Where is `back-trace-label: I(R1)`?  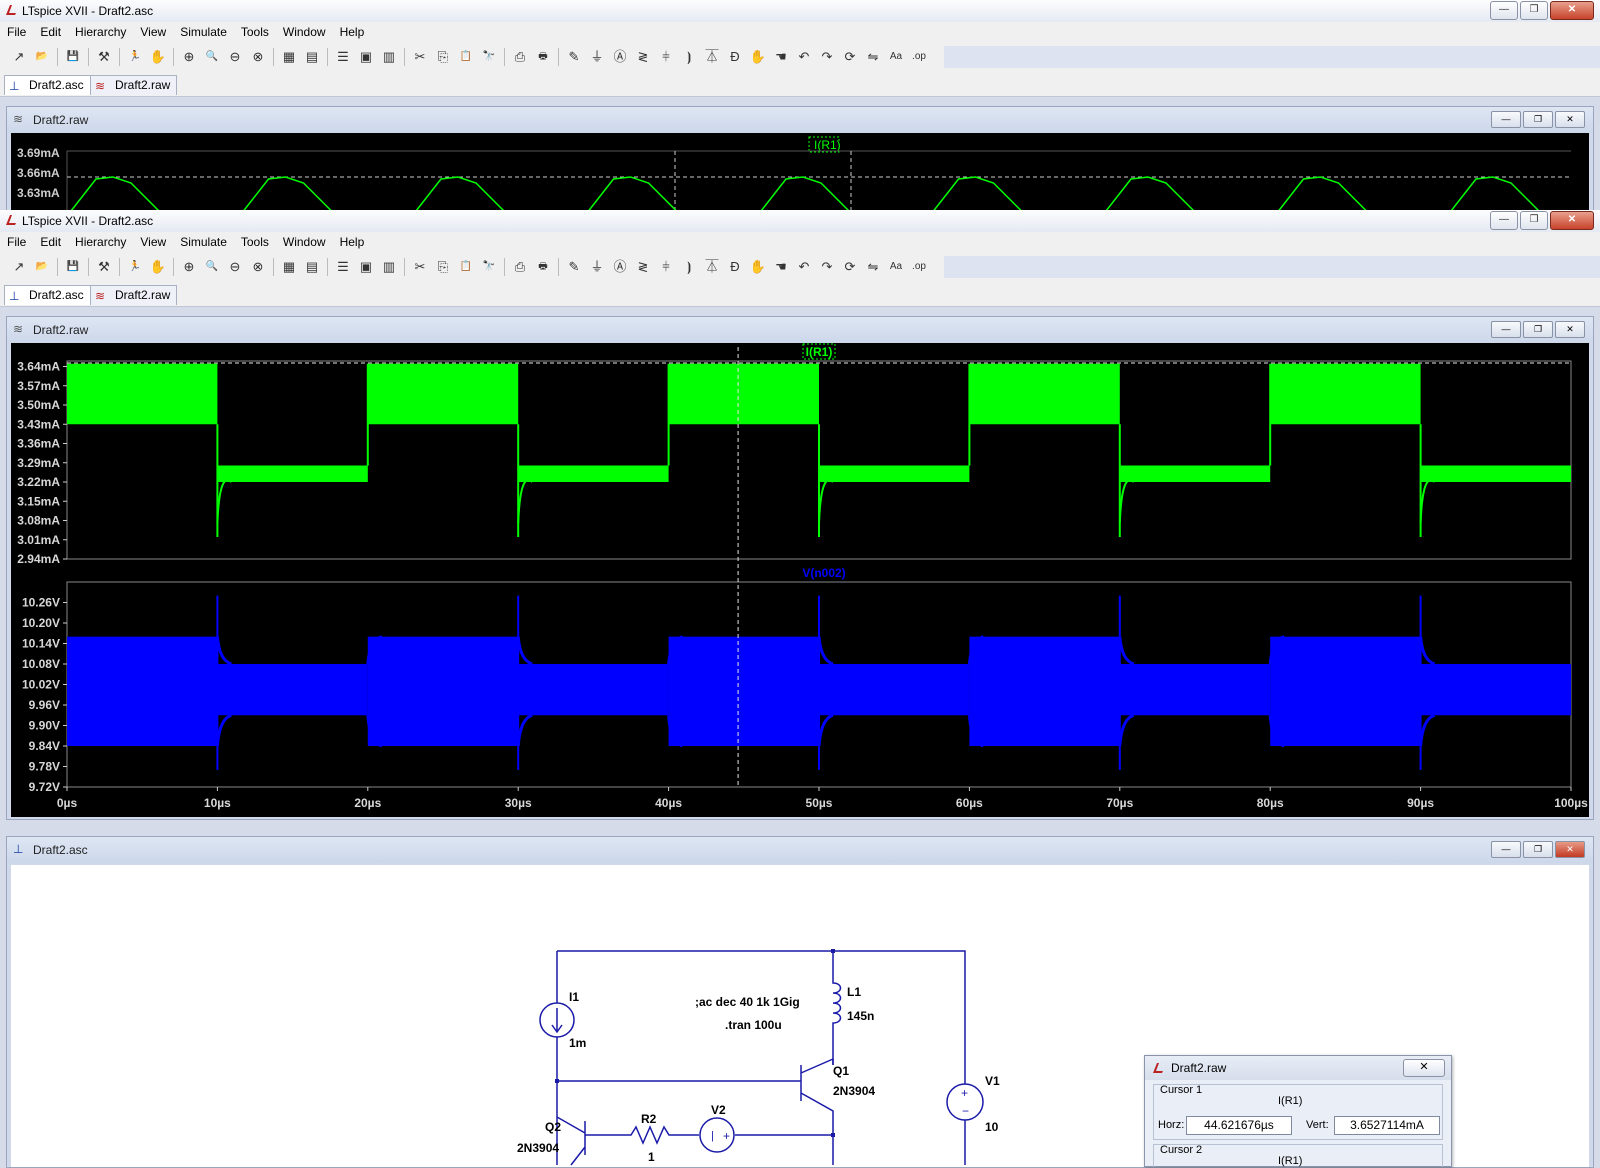
back-trace-label: I(R1) is located at coordinates (827, 145).